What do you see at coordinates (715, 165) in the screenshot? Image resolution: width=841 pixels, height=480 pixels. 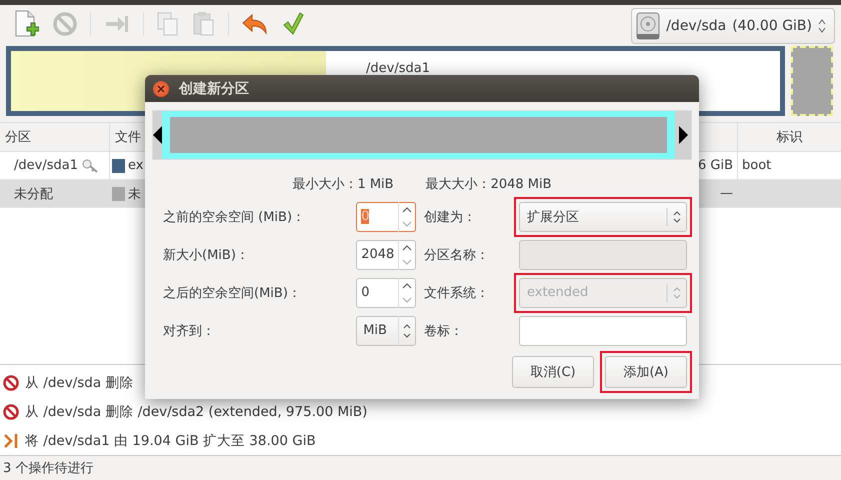 I see `table-cell: 6 GiB` at bounding box center [715, 165].